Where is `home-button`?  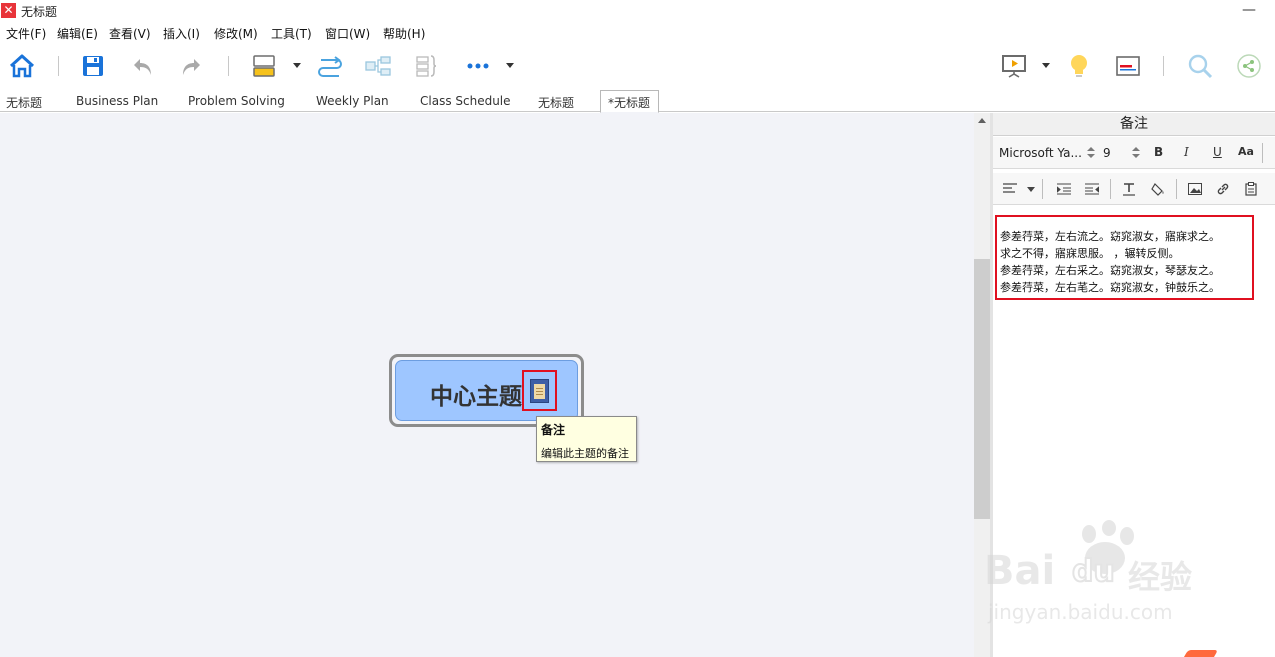 home-button is located at coordinates (22, 66).